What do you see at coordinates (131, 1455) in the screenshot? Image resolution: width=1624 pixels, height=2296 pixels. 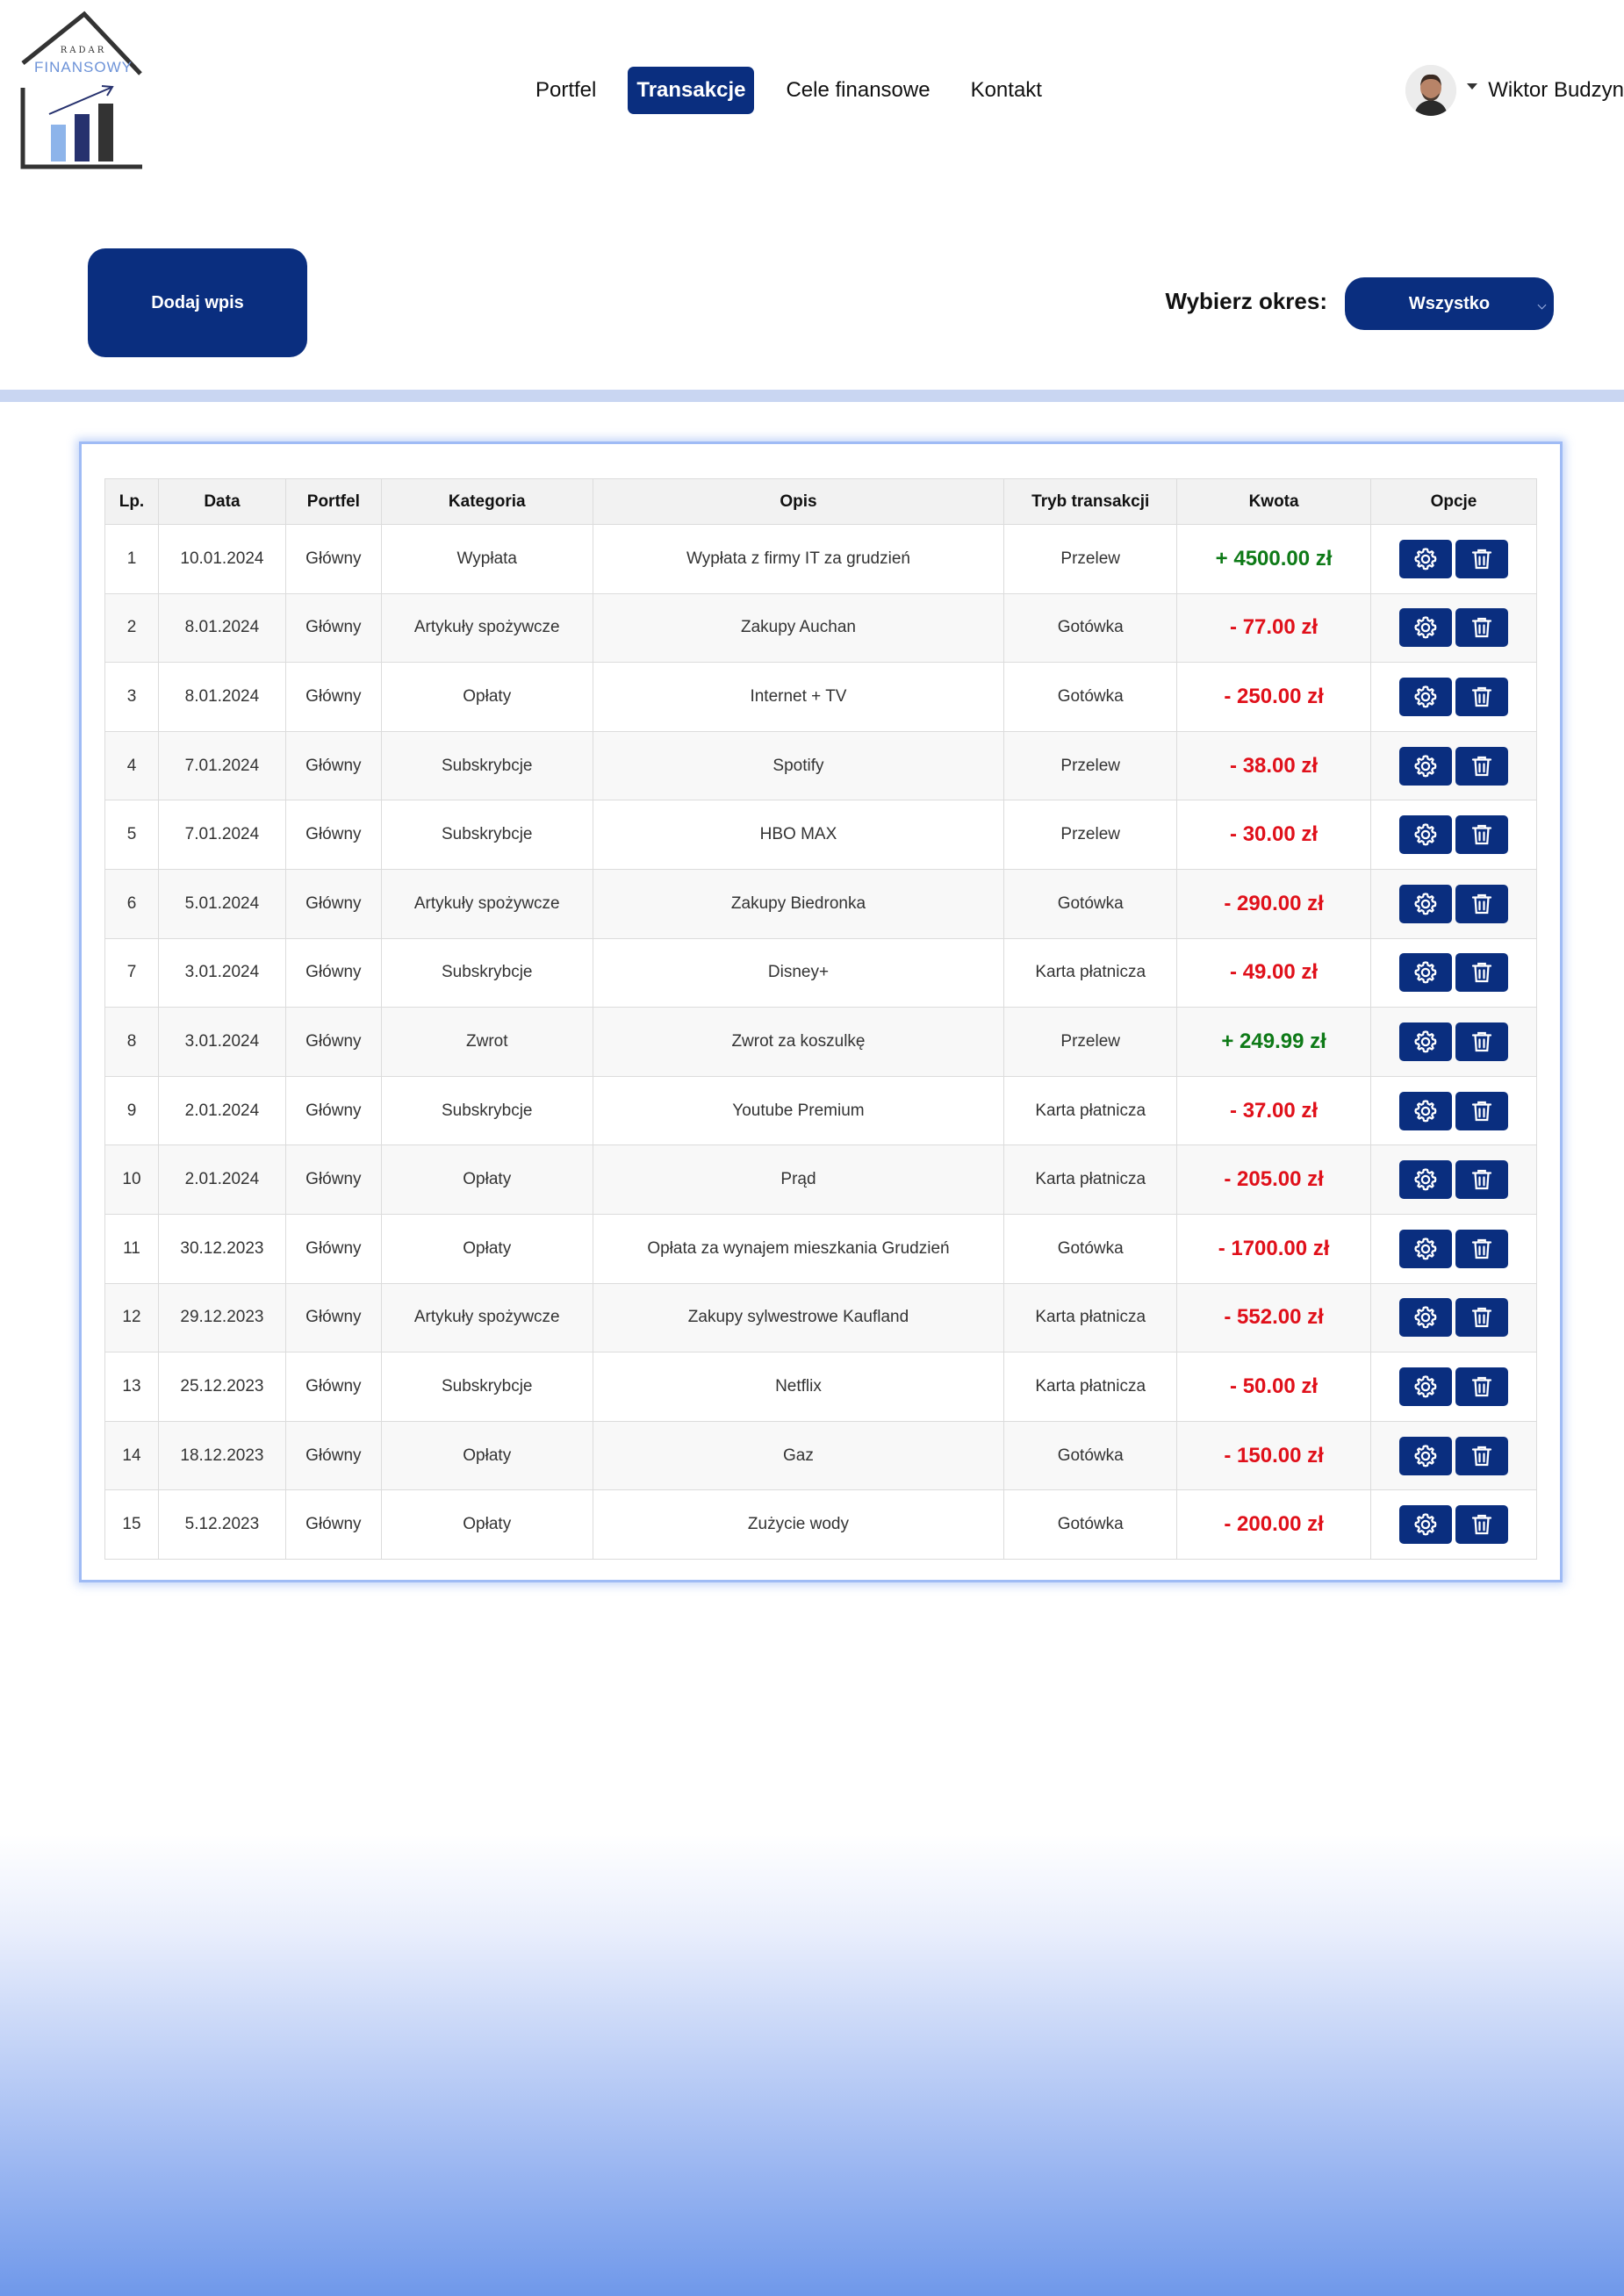 I see `cell-lp: 14` at bounding box center [131, 1455].